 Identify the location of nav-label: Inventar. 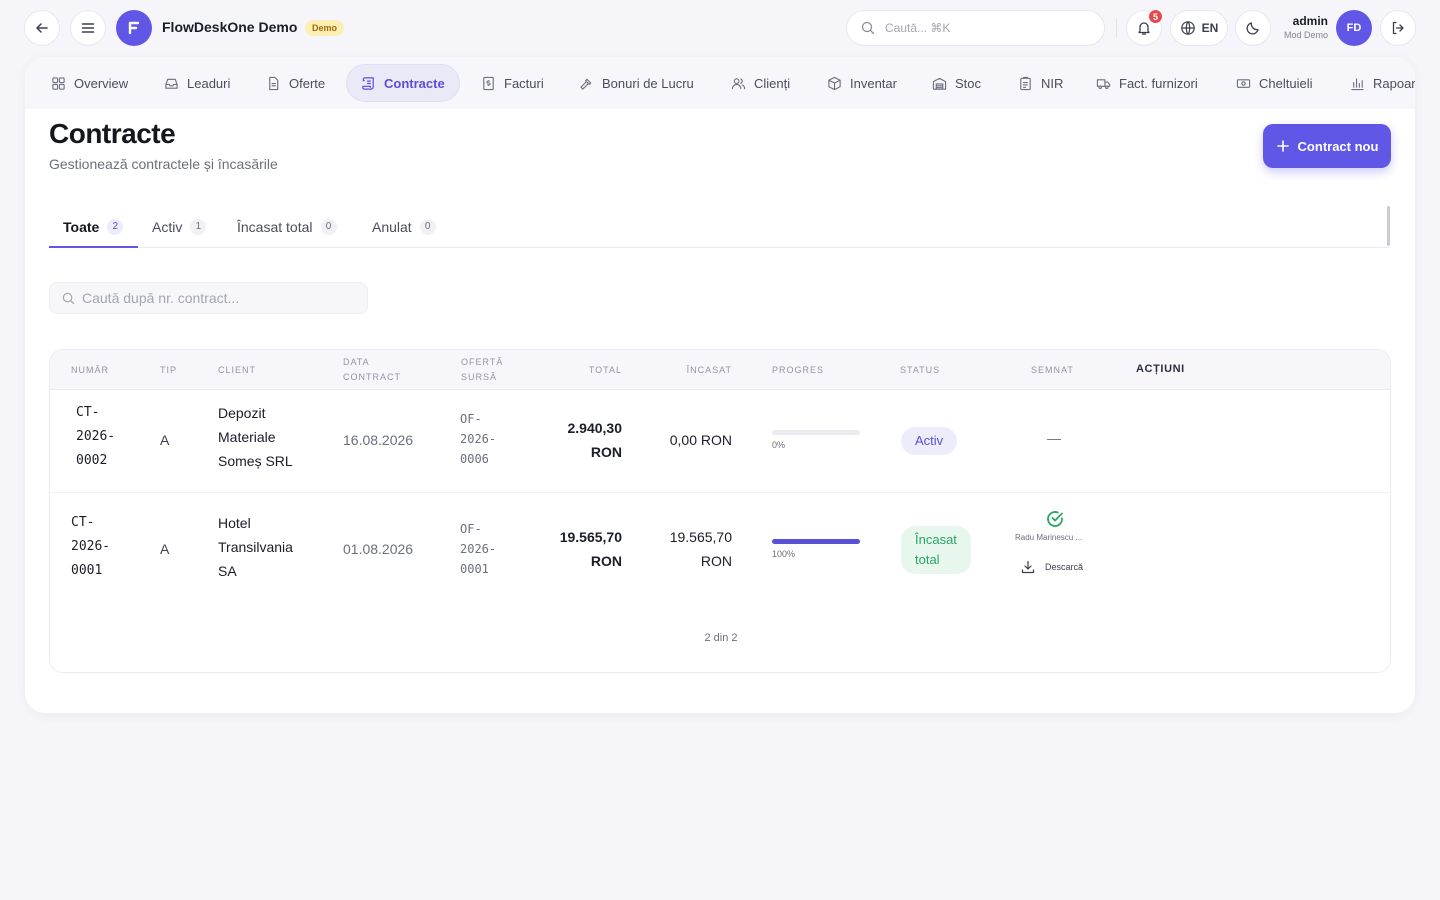
(873, 83).